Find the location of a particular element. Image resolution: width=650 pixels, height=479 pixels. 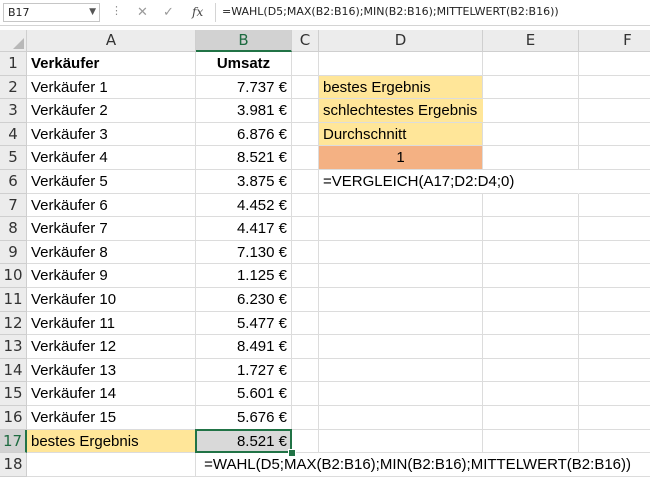

cell-d11 is located at coordinates (401, 300).